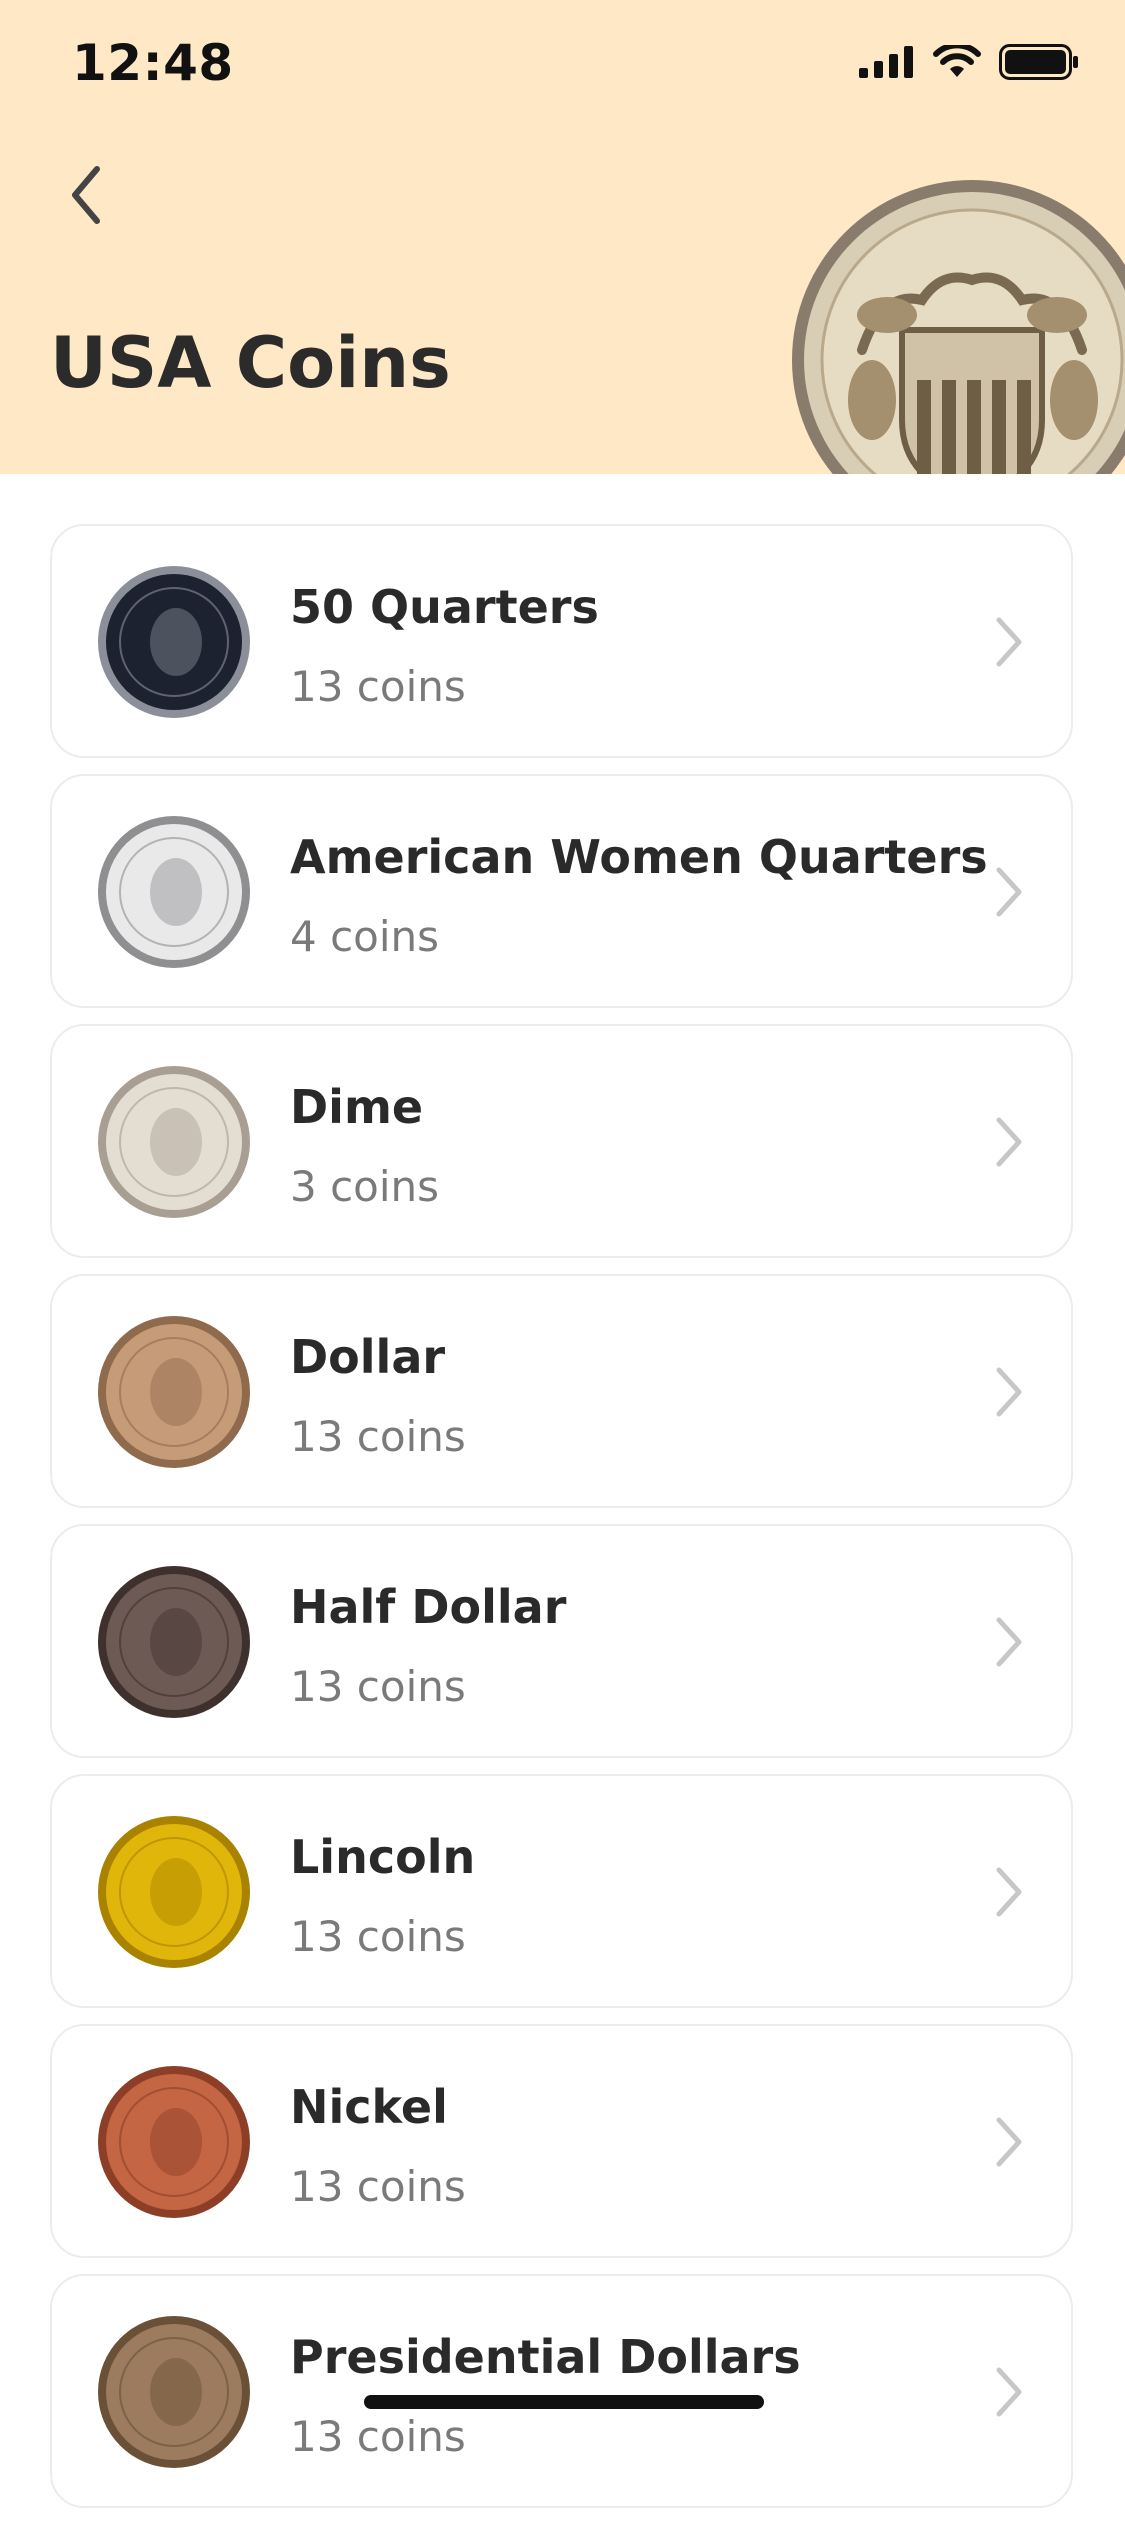 The height and width of the screenshot is (2524, 1125). I want to click on category-card: Dime 3 coins, so click(561, 1141).